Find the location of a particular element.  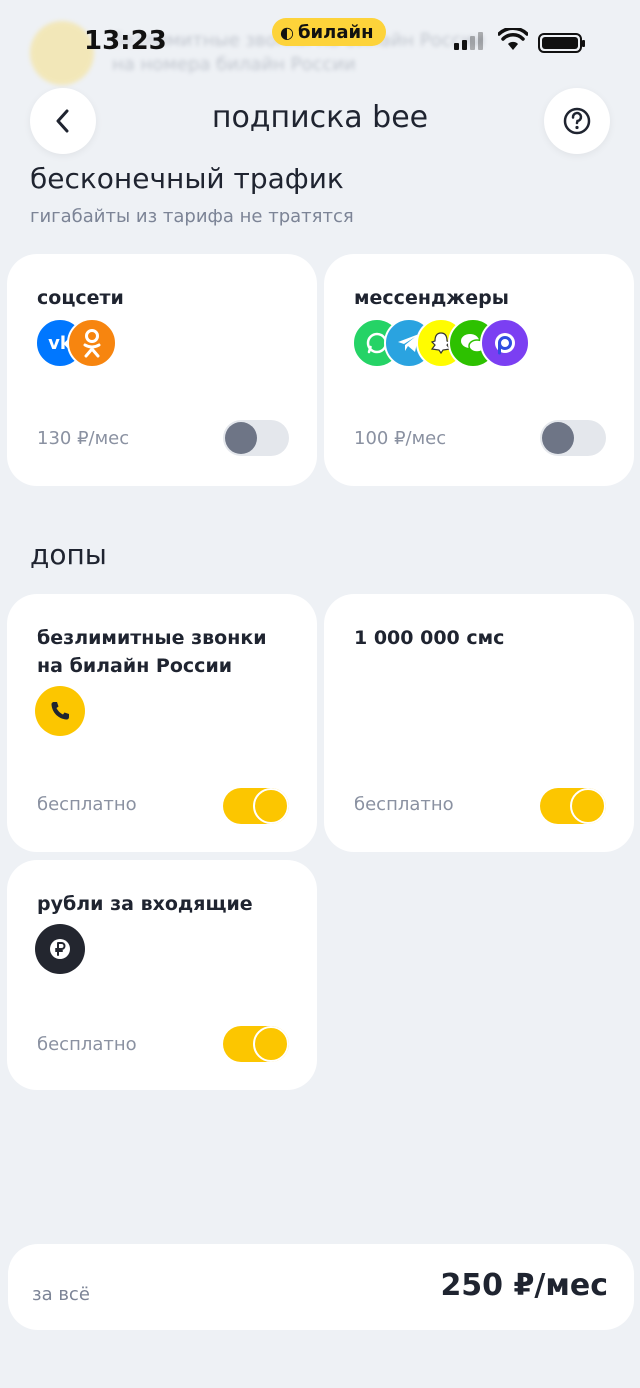

help-button is located at coordinates (577, 121).